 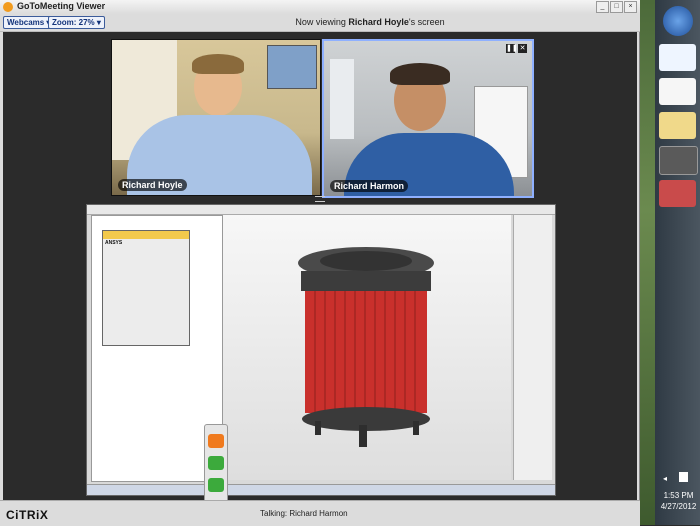 I want to click on talking-status: Talking: Richard Harmon, so click(x=304, y=513).